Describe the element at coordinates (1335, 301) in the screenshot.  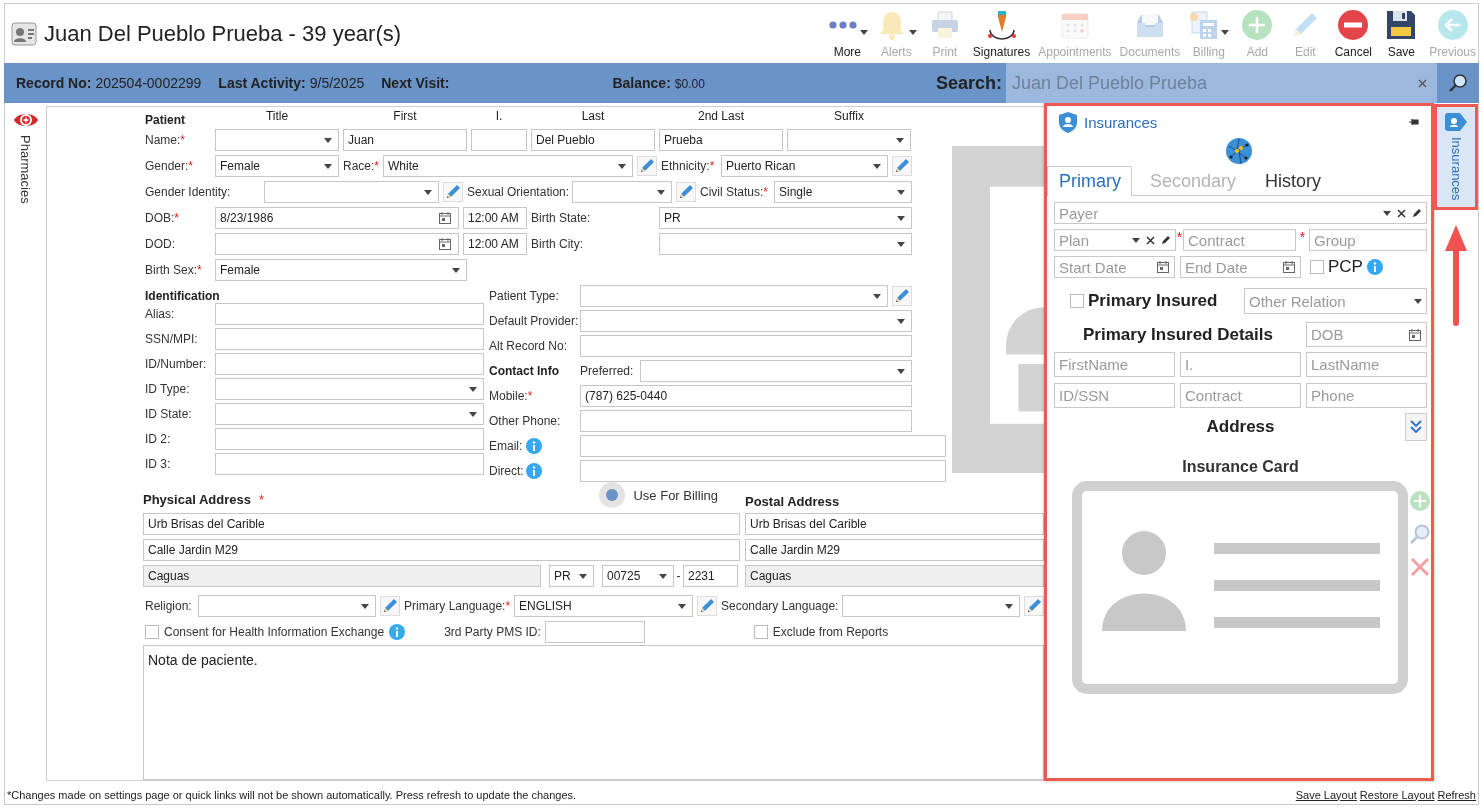
I see `dropdown: Other Relation` at that location.